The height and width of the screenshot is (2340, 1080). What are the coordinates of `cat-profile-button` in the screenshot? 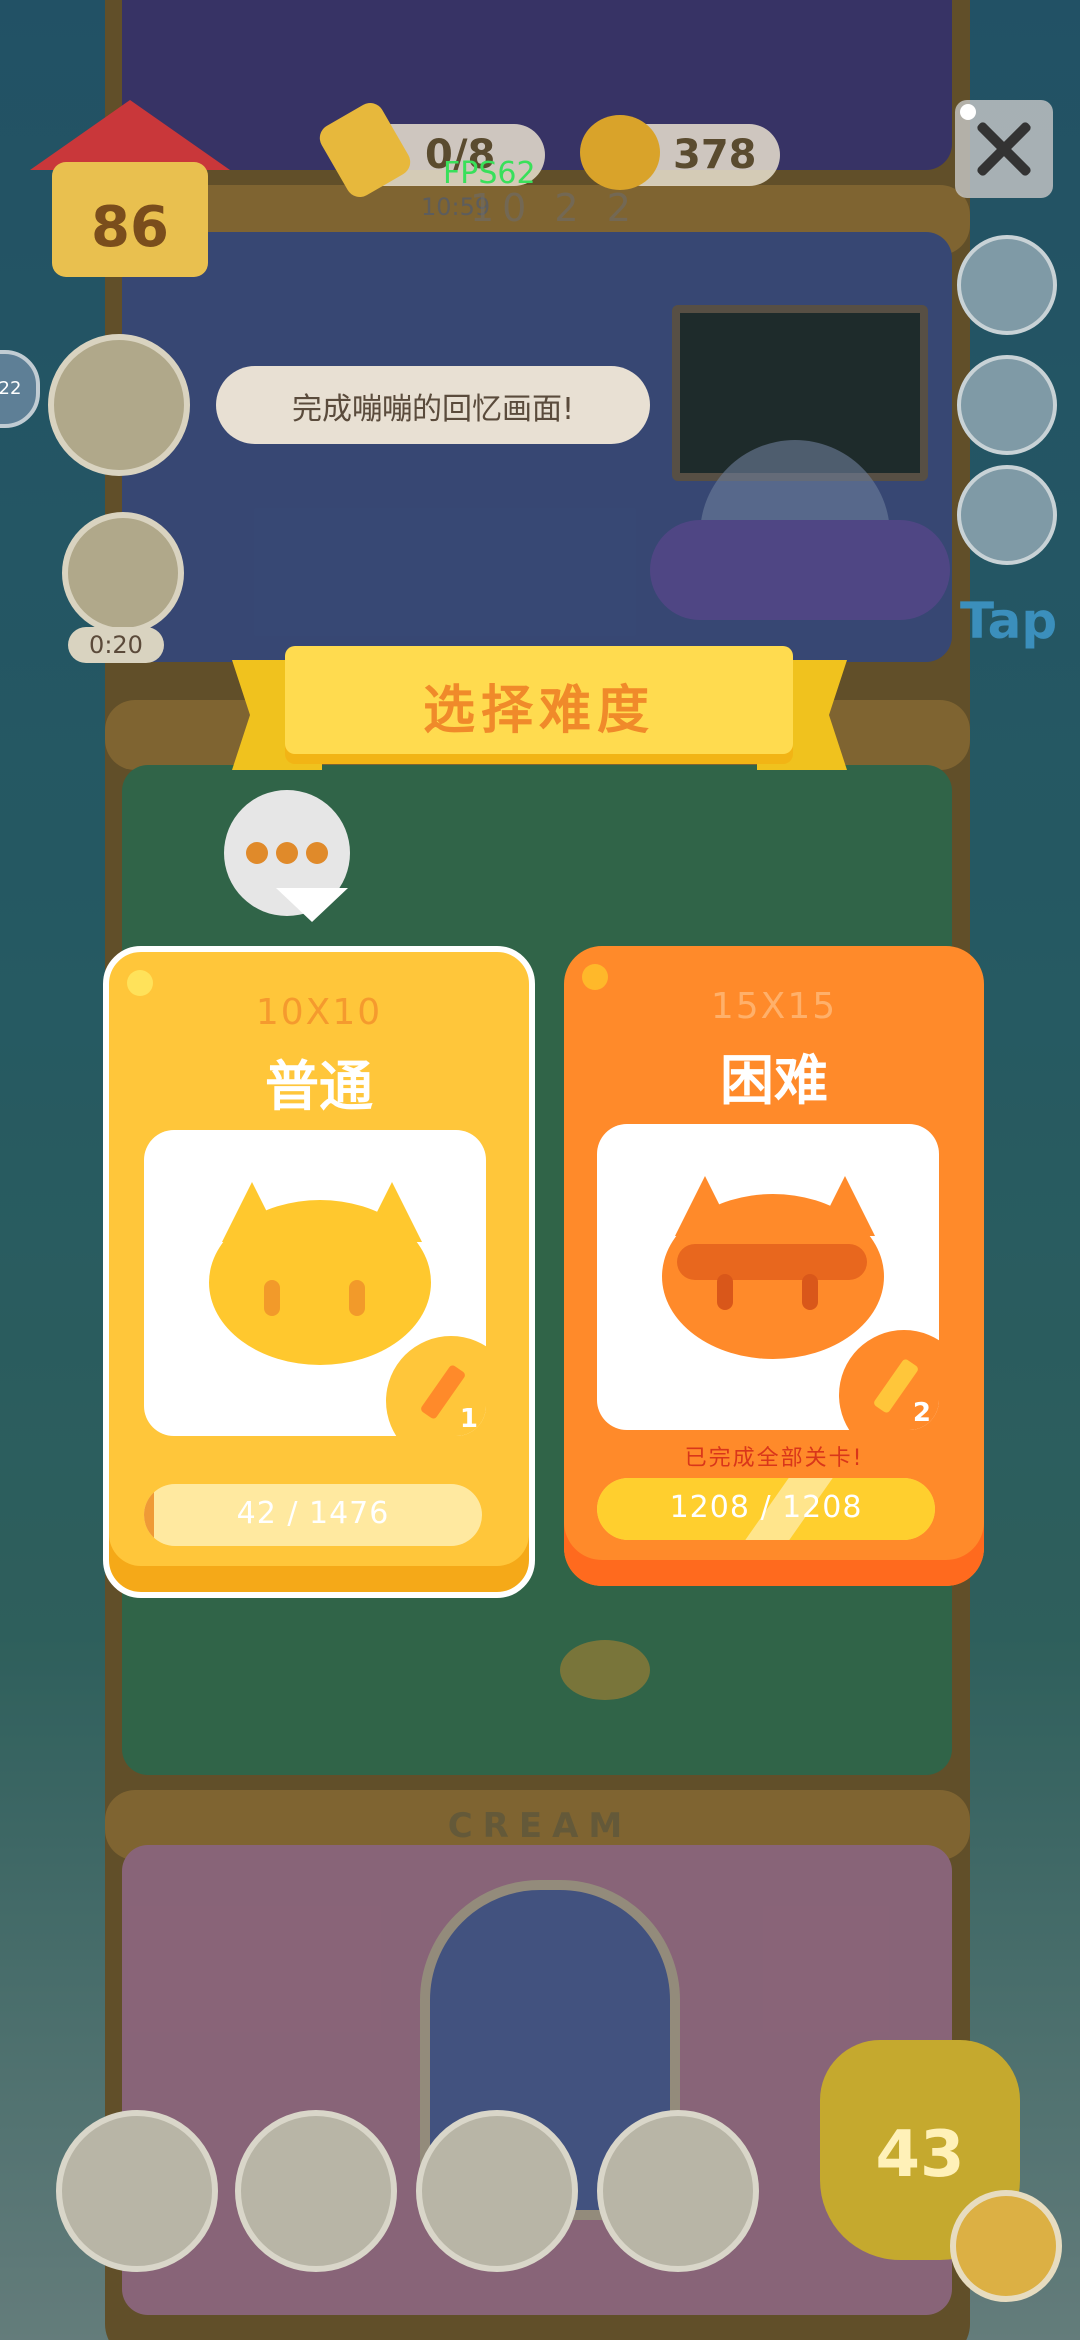 It's located at (1006, 2246).